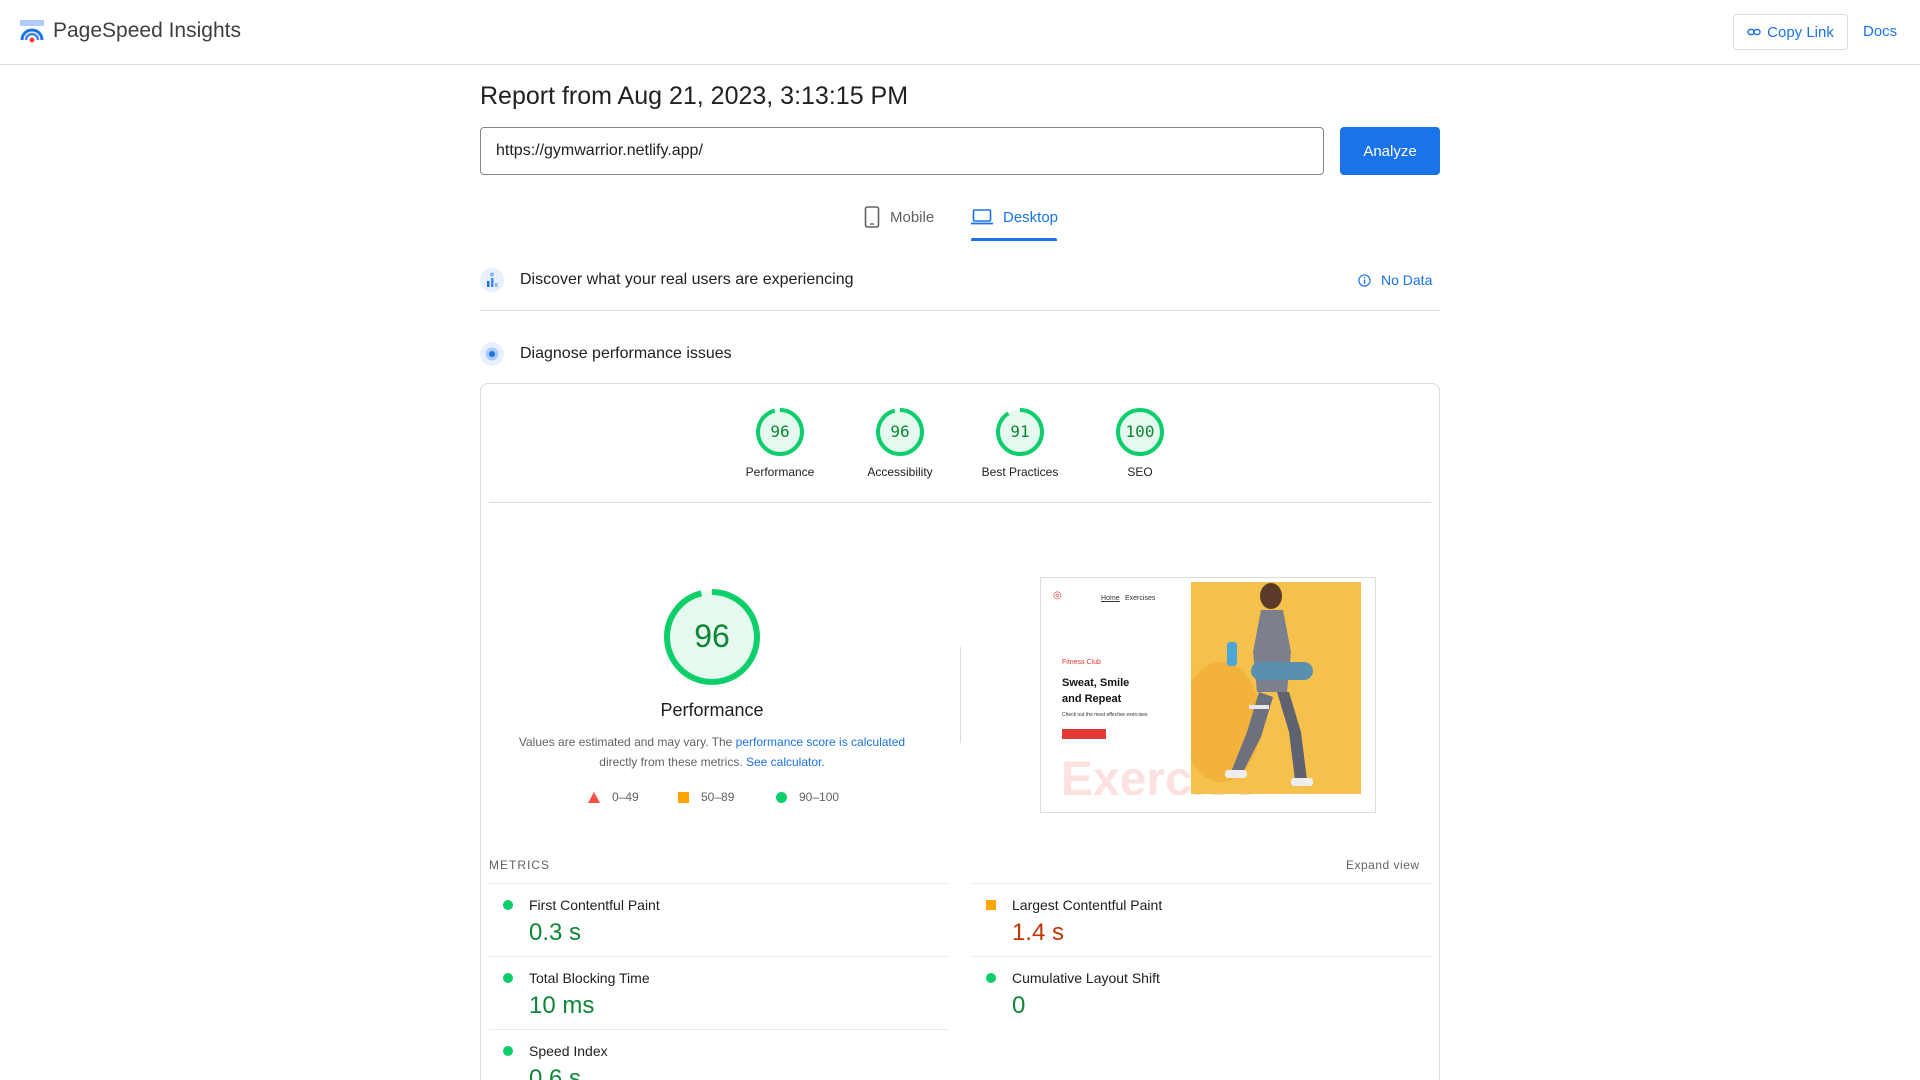 This screenshot has height=1080, width=1920. What do you see at coordinates (1096, 683) in the screenshot?
I see `screenshot-headline-1: Sweat, Smile` at bounding box center [1096, 683].